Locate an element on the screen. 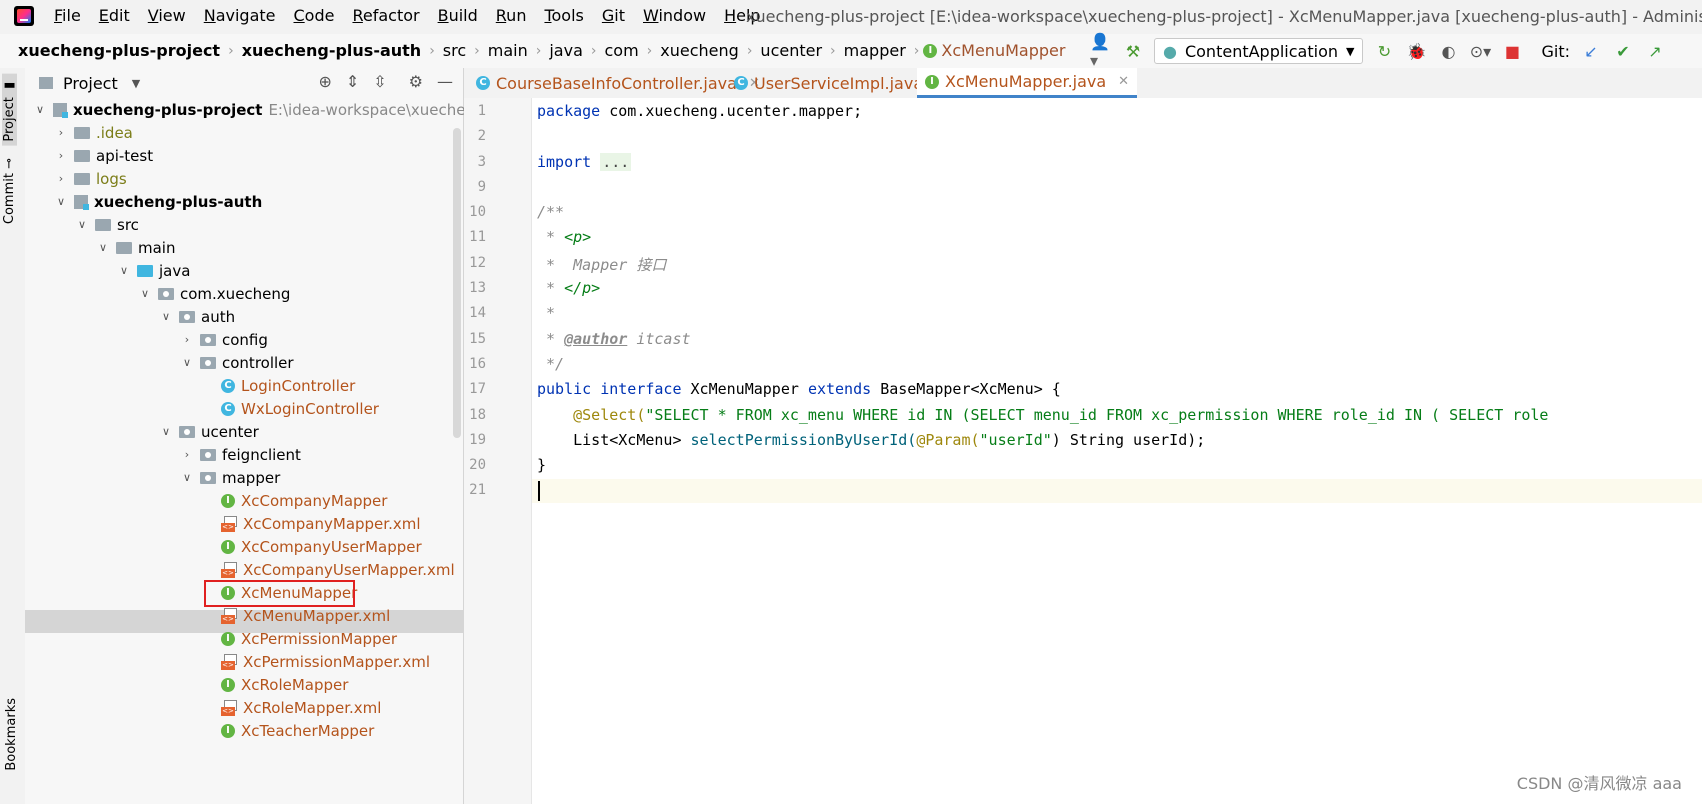 The width and height of the screenshot is (1702, 804). user-icon: 👤▾ is located at coordinates (1101, 51).